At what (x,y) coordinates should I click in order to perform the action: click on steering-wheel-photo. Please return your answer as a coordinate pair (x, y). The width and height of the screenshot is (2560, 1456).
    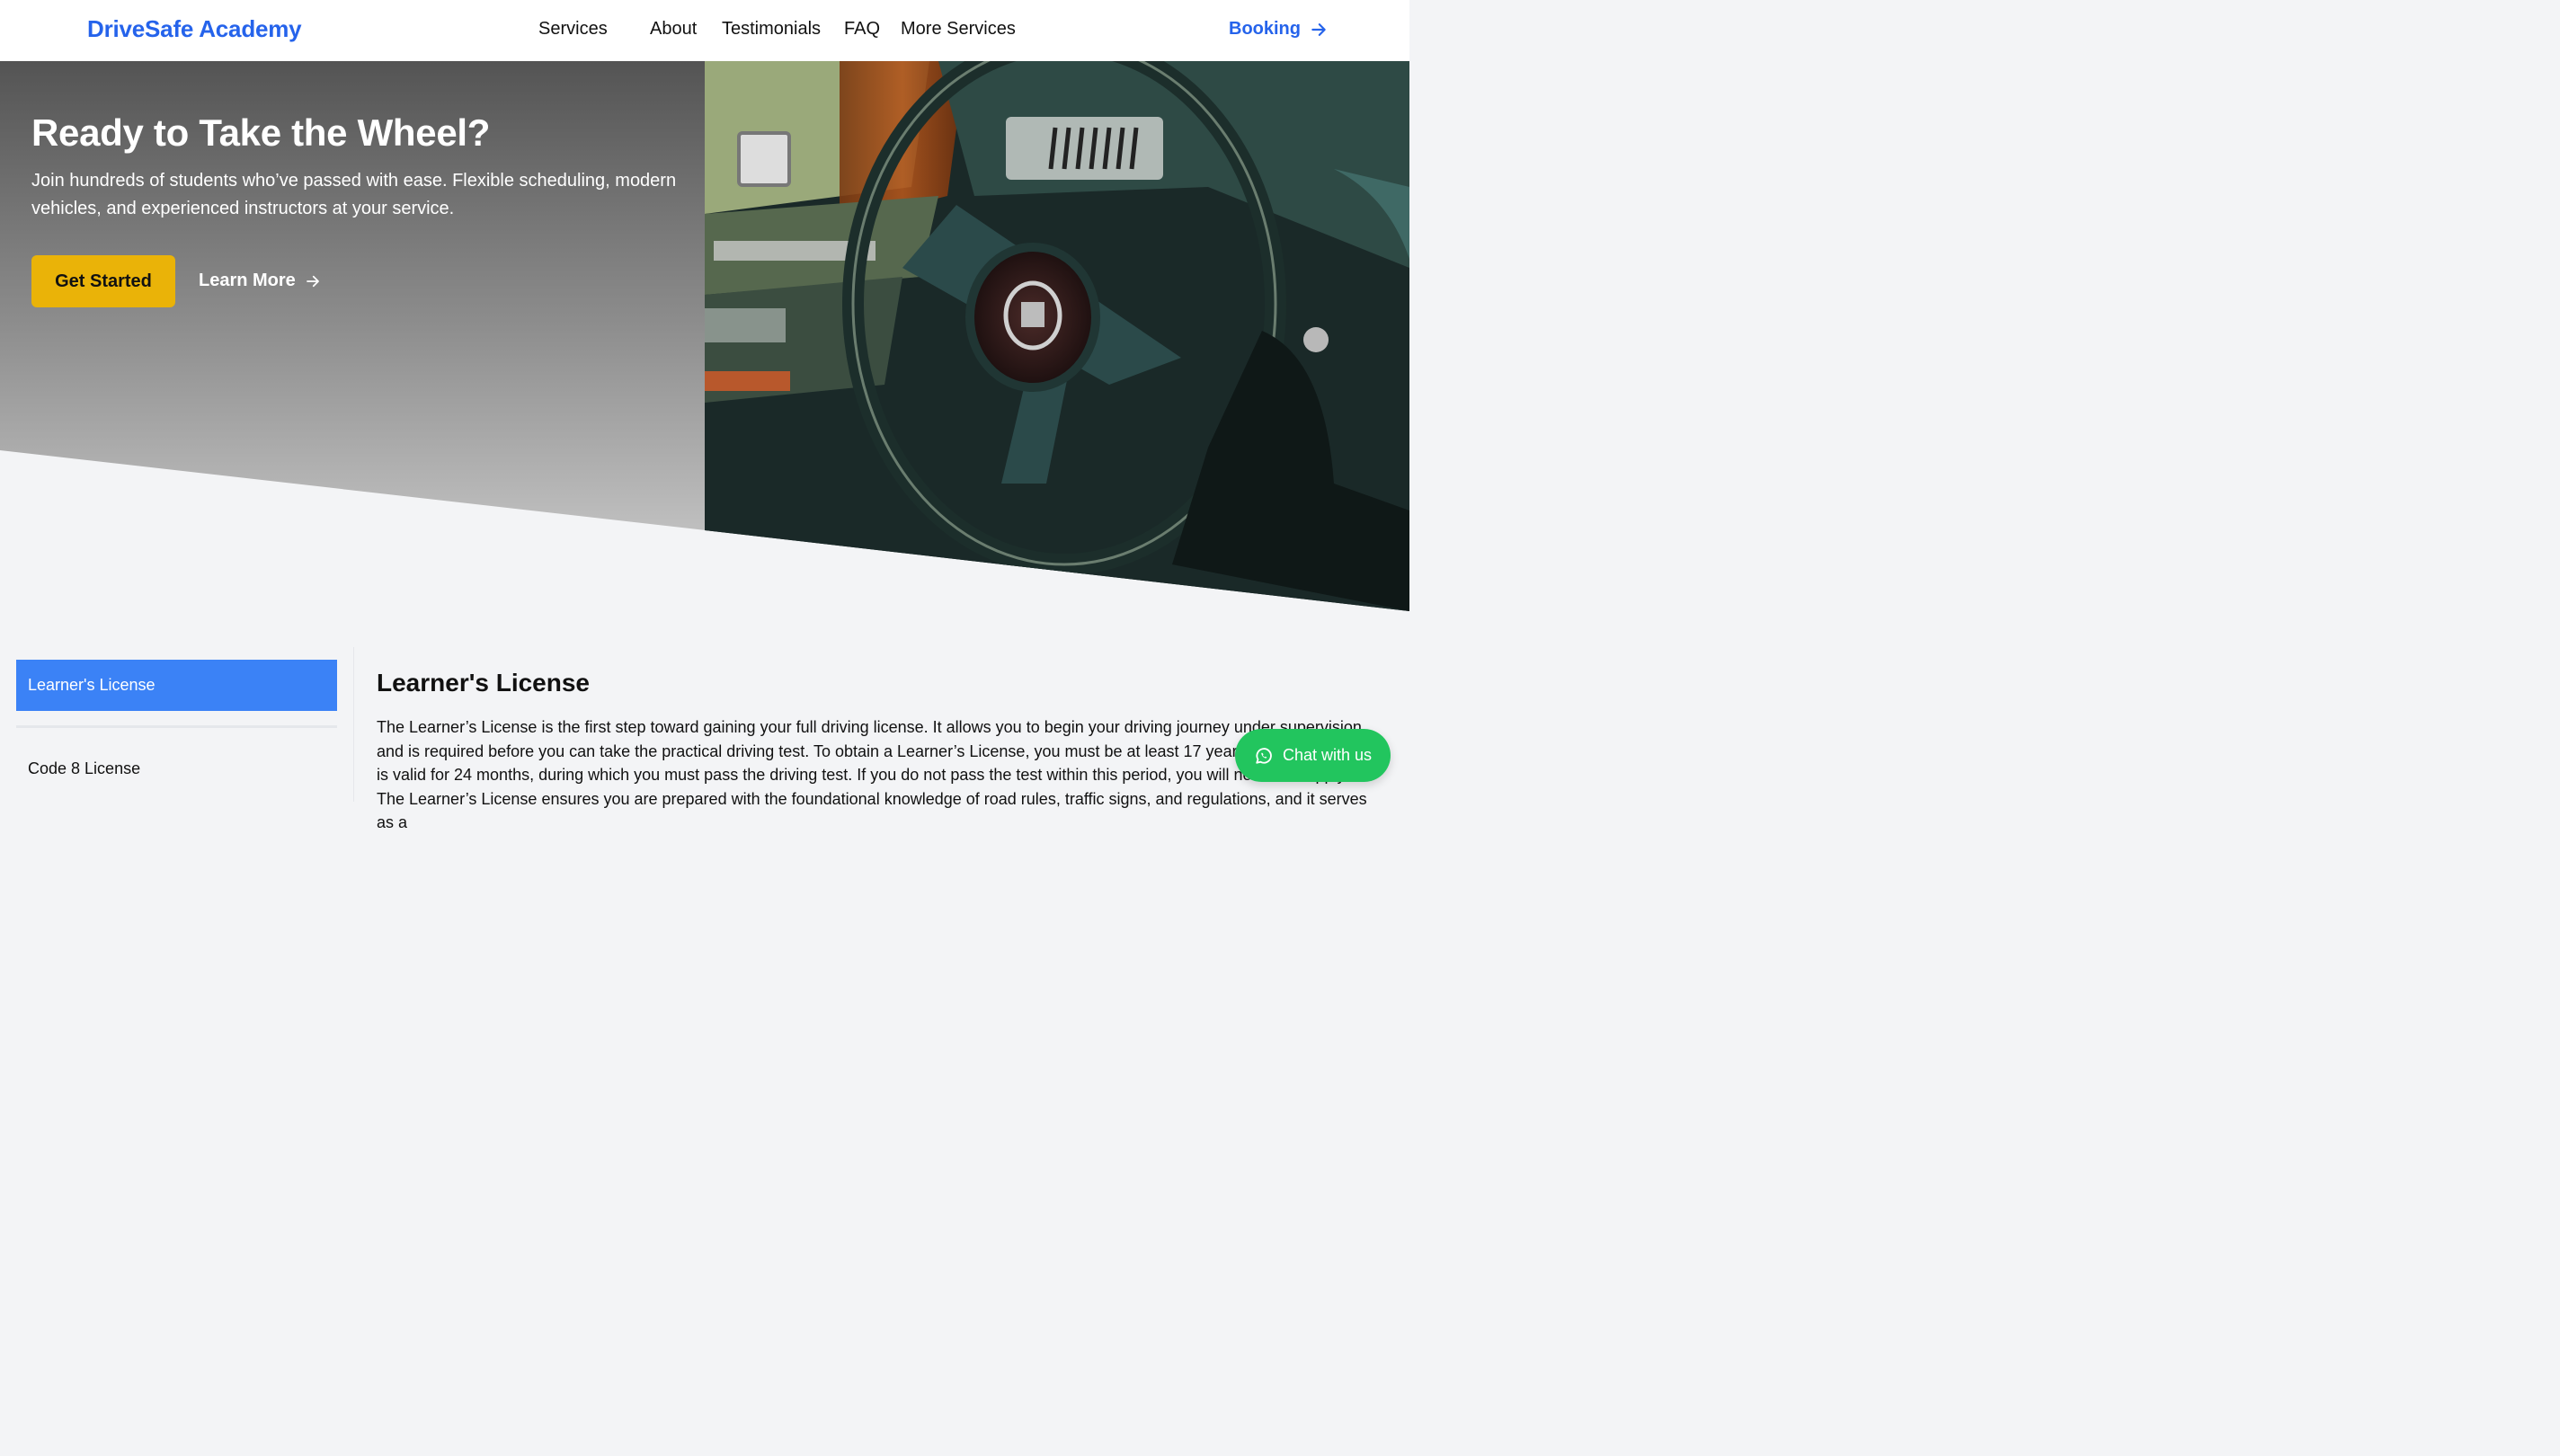
    Looking at the image, I should click on (1057, 336).